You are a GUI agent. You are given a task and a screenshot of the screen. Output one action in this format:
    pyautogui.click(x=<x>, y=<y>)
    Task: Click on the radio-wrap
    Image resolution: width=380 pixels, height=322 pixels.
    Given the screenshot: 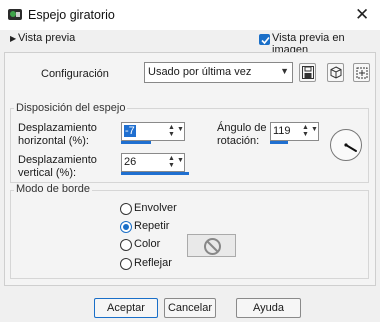 What is the action you would take?
    pyautogui.click(x=126, y=209)
    